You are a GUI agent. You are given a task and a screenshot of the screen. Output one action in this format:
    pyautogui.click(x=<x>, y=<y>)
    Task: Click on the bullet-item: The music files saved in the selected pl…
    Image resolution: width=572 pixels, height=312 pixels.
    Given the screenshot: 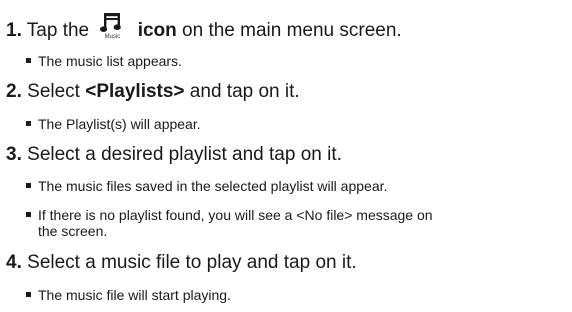 What is the action you would take?
    pyautogui.click(x=206, y=186)
    